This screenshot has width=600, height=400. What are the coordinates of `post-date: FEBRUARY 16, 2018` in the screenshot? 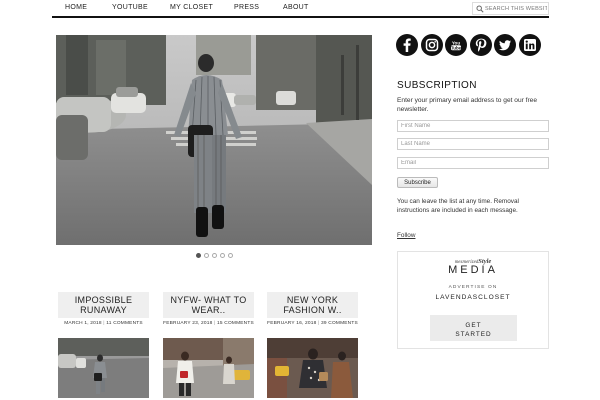 It's located at (292, 323).